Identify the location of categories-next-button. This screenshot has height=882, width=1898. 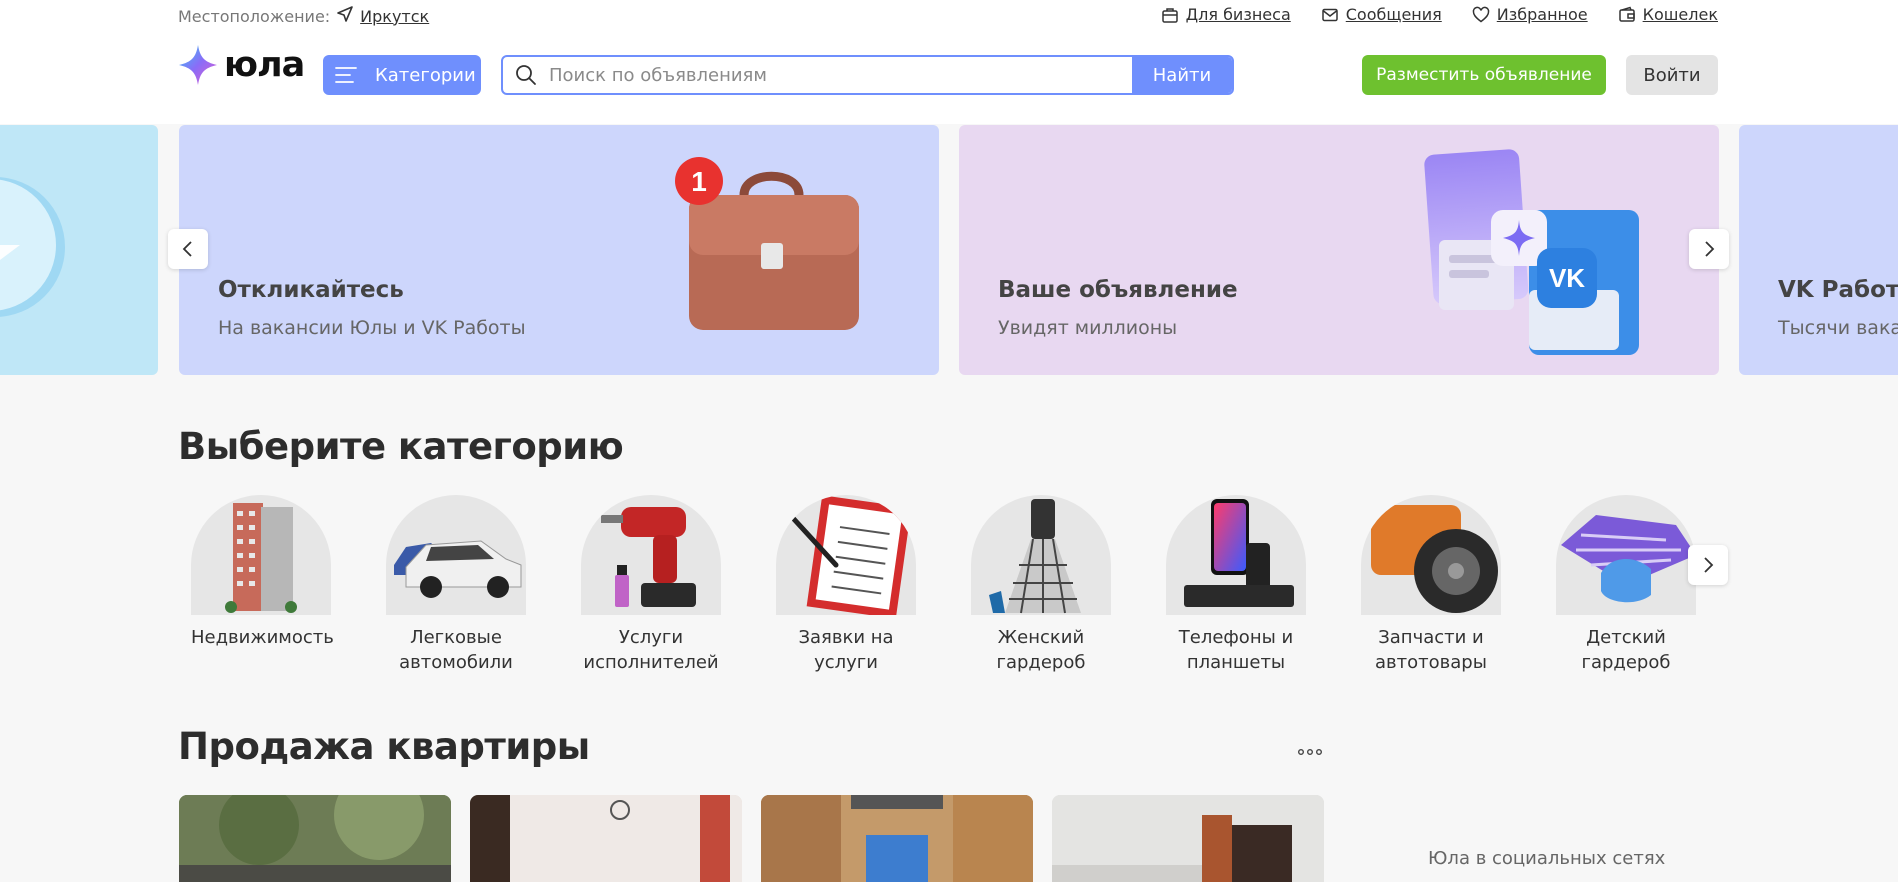
(1708, 565).